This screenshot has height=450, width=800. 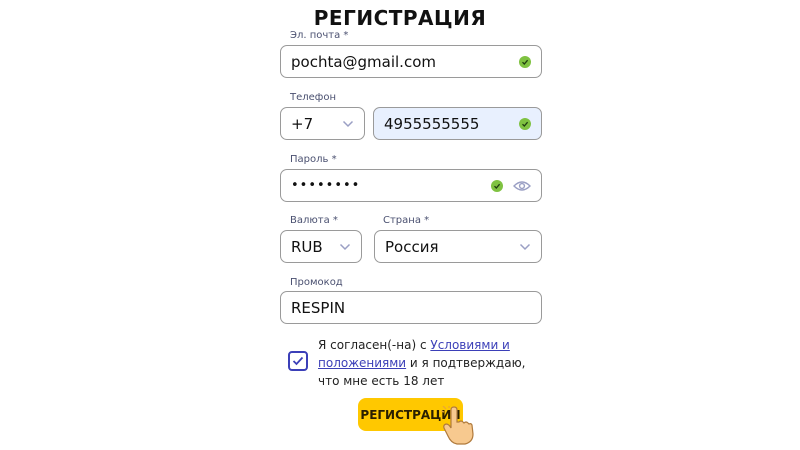 What do you see at coordinates (400, 18) in the screenshot?
I see `page-title: РЕГИСТРАЦИЯ` at bounding box center [400, 18].